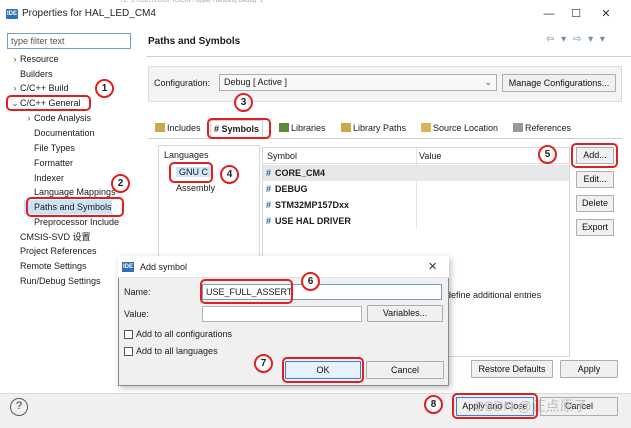 This screenshot has width=631, height=428. What do you see at coordinates (69, 41) in the screenshot?
I see `filter-input: type filter text` at bounding box center [69, 41].